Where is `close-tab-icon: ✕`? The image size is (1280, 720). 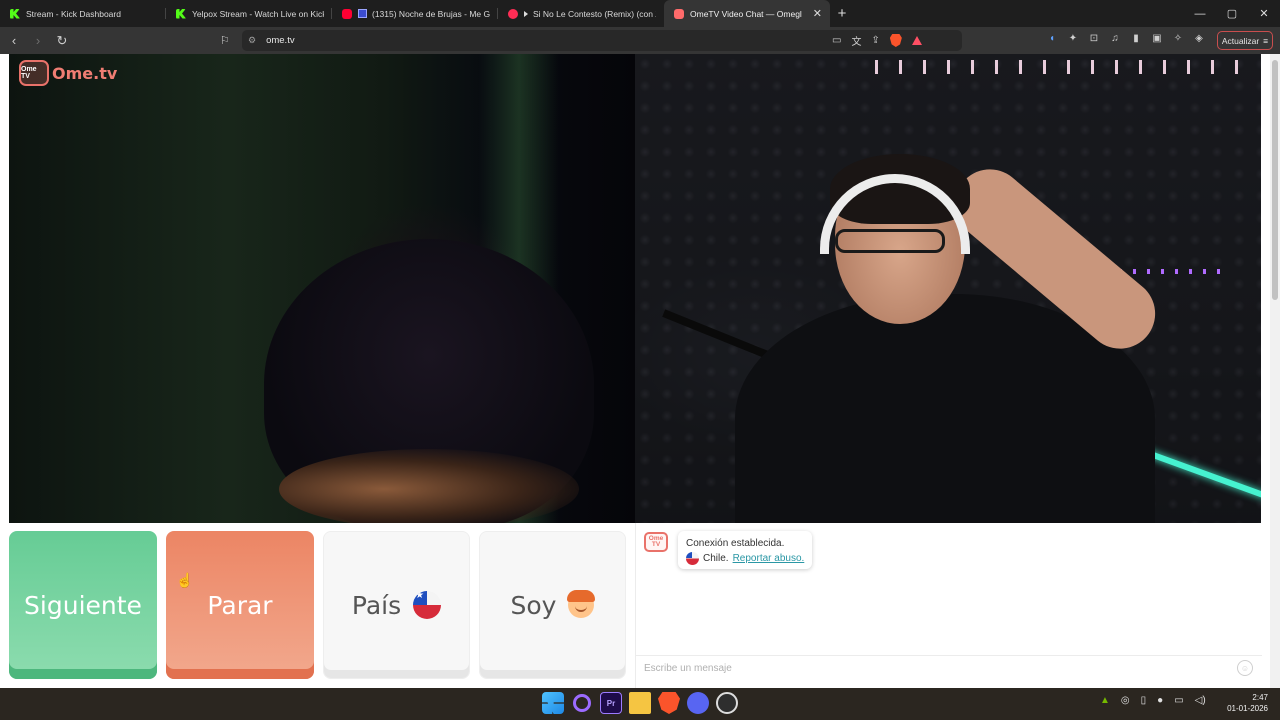
close-tab-icon: ✕ is located at coordinates (817, 13).